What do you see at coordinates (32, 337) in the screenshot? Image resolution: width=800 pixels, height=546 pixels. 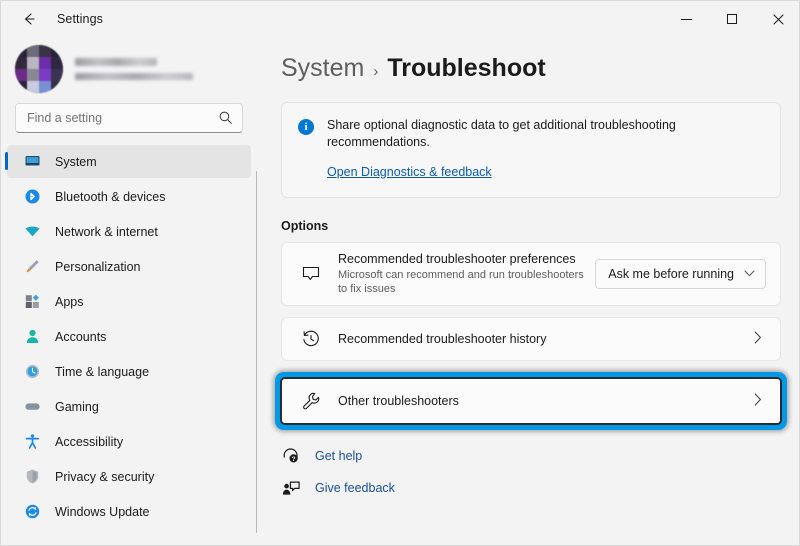 I see `person-icon` at bounding box center [32, 337].